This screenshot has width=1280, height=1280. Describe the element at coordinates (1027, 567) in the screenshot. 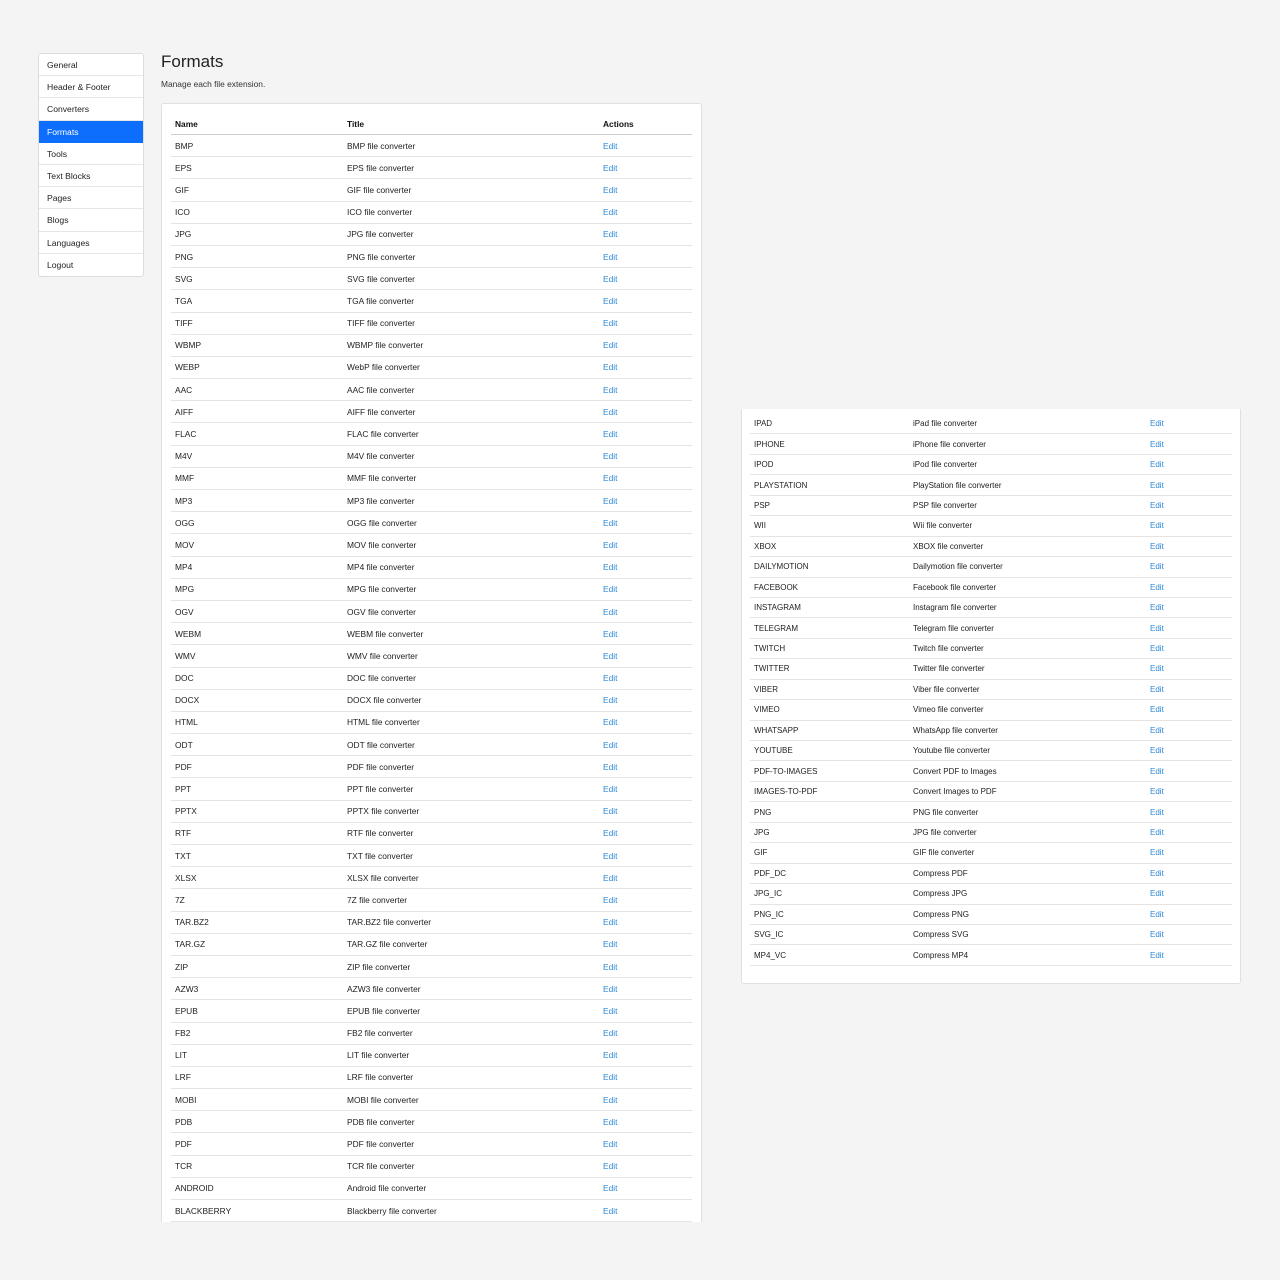

I see `format-title: Dailymotion file converter` at that location.